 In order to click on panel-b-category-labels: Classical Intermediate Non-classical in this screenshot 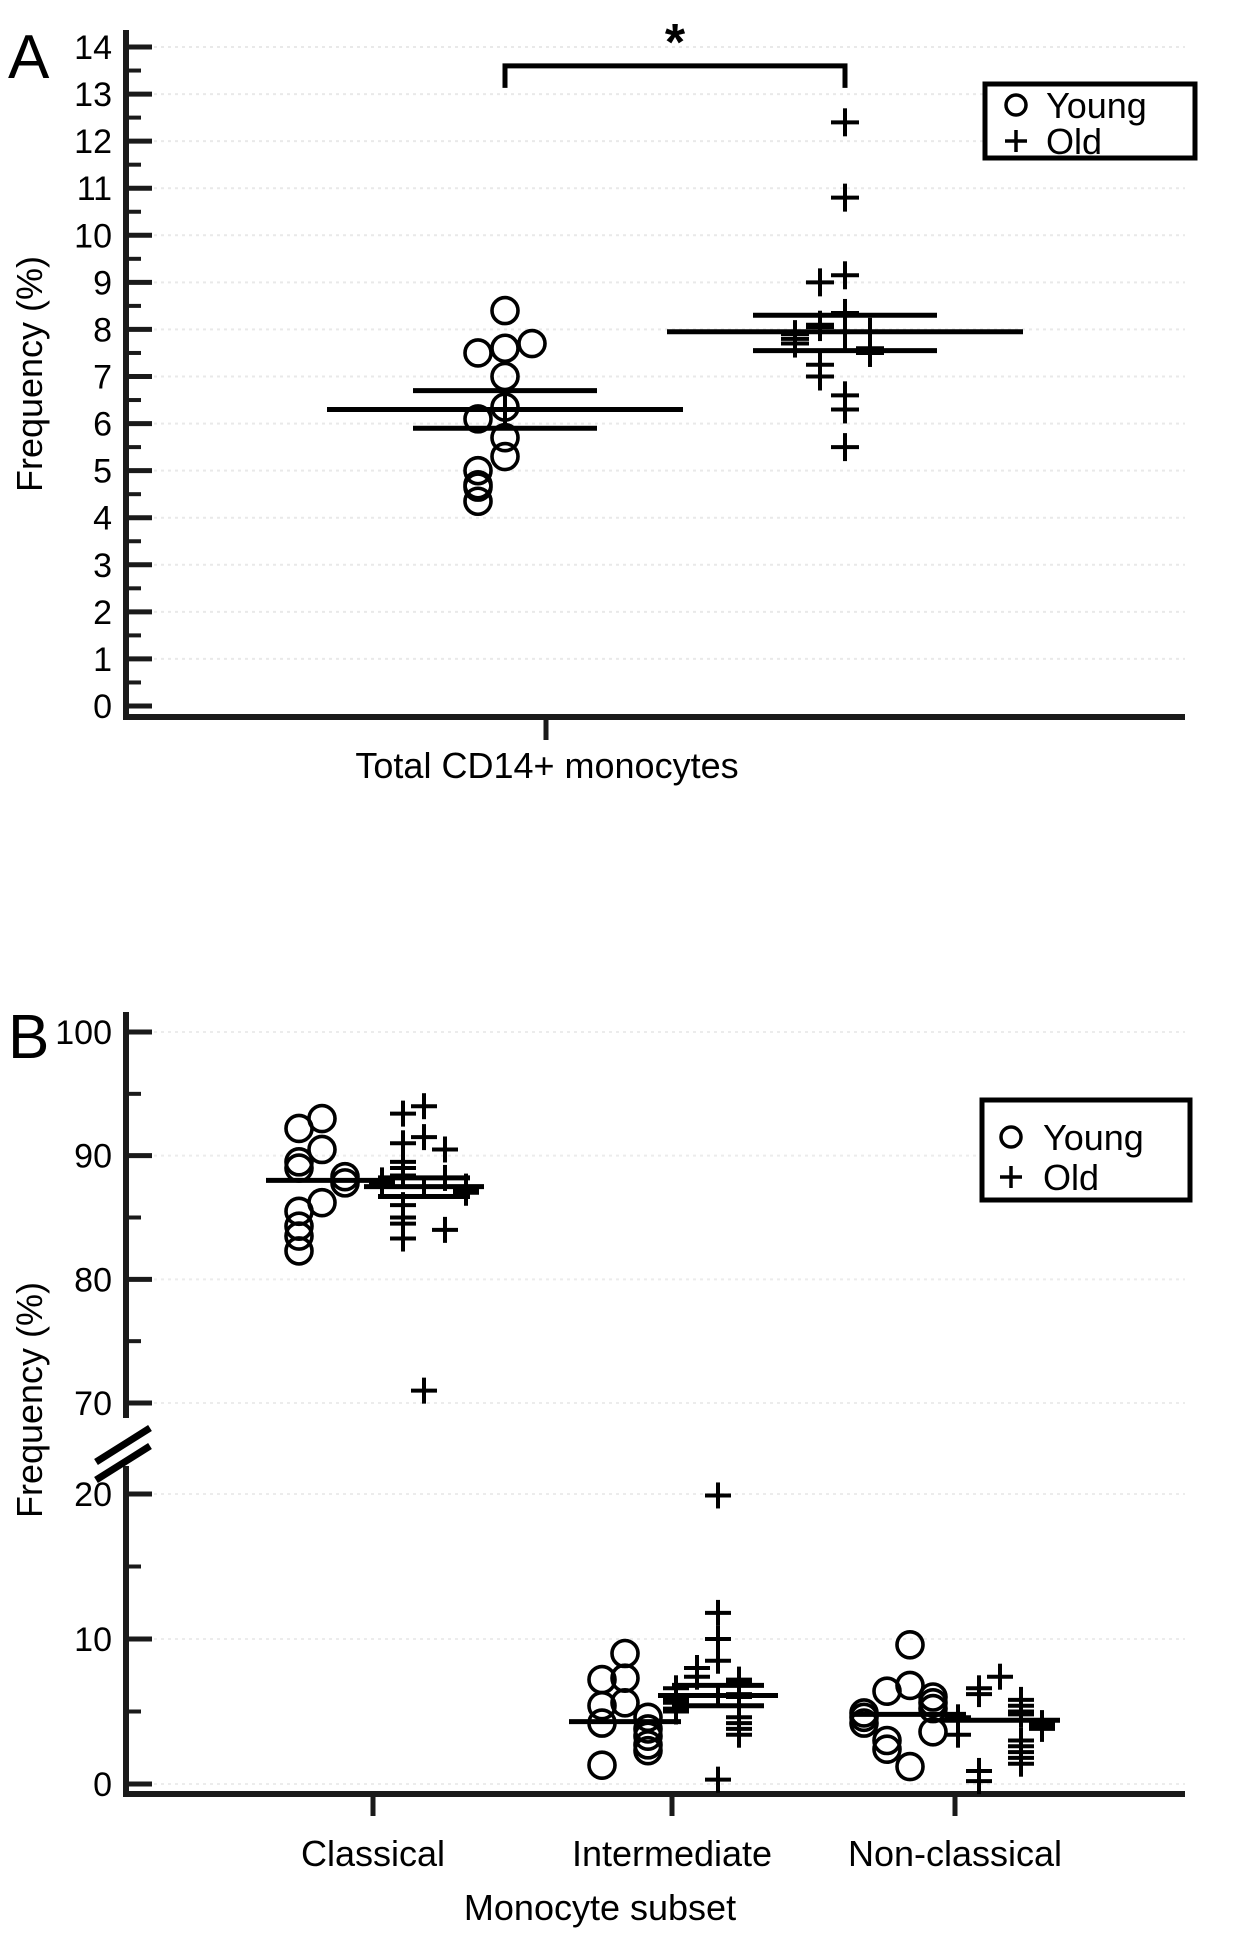, I will do `click(681, 1853)`.